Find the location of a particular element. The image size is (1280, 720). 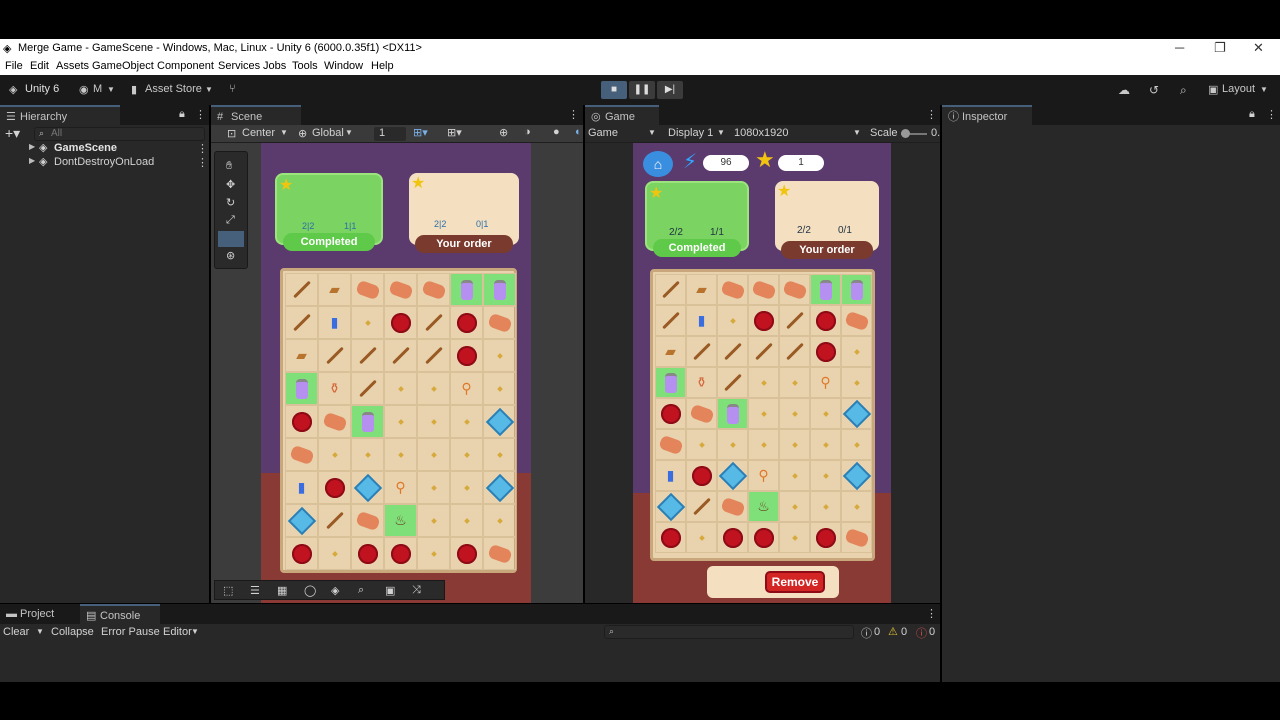

board-cell: ▮ is located at coordinates (301, 487).